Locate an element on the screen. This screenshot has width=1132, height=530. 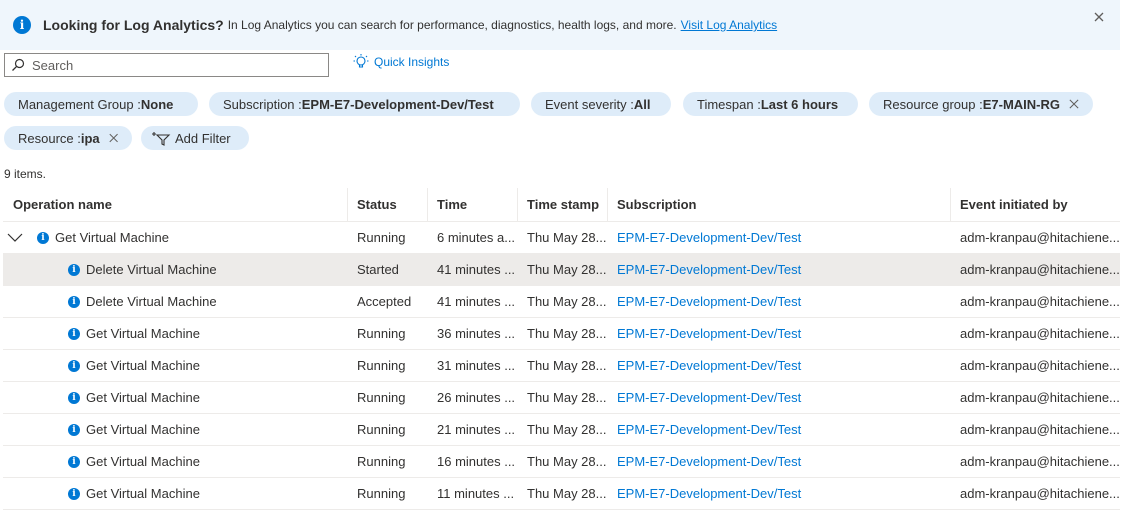
visit-log-analytics-link: Visit Log Analytics is located at coordinates (729, 25).